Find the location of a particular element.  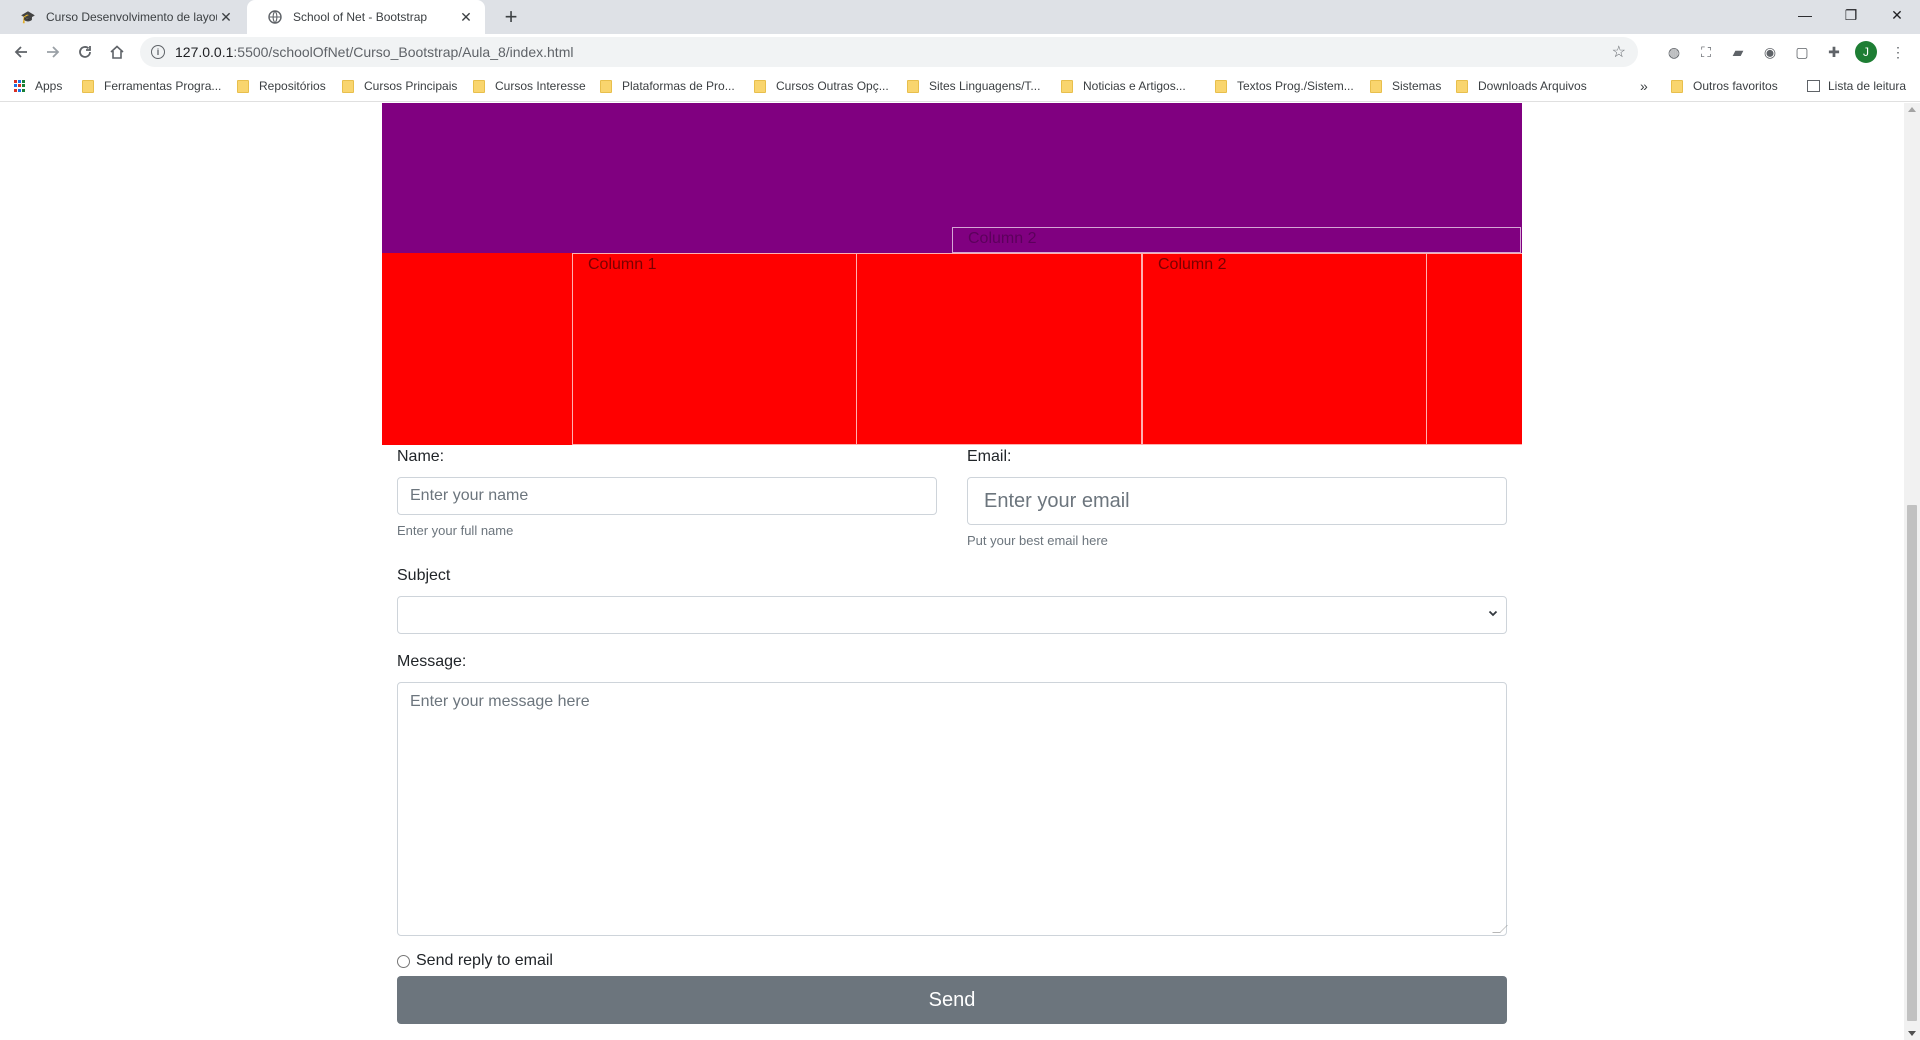

reading-list-icon is located at coordinates (1813, 86).